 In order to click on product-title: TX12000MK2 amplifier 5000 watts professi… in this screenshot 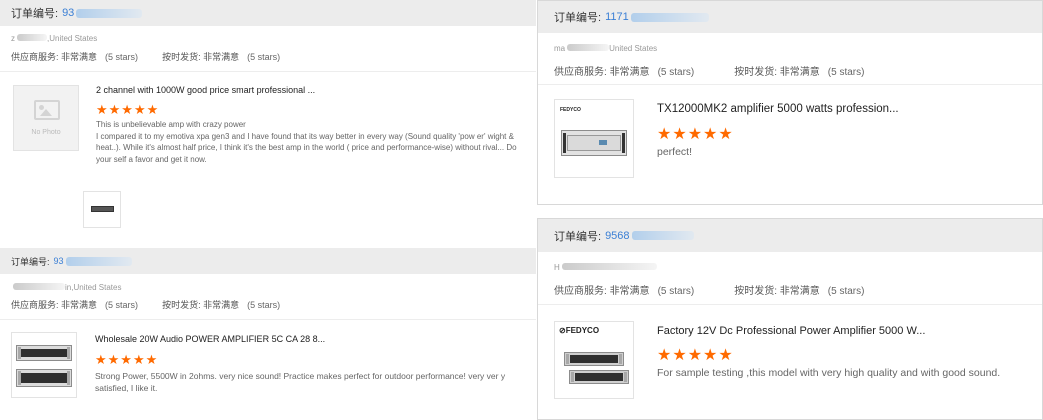, I will do `click(849, 113)`.